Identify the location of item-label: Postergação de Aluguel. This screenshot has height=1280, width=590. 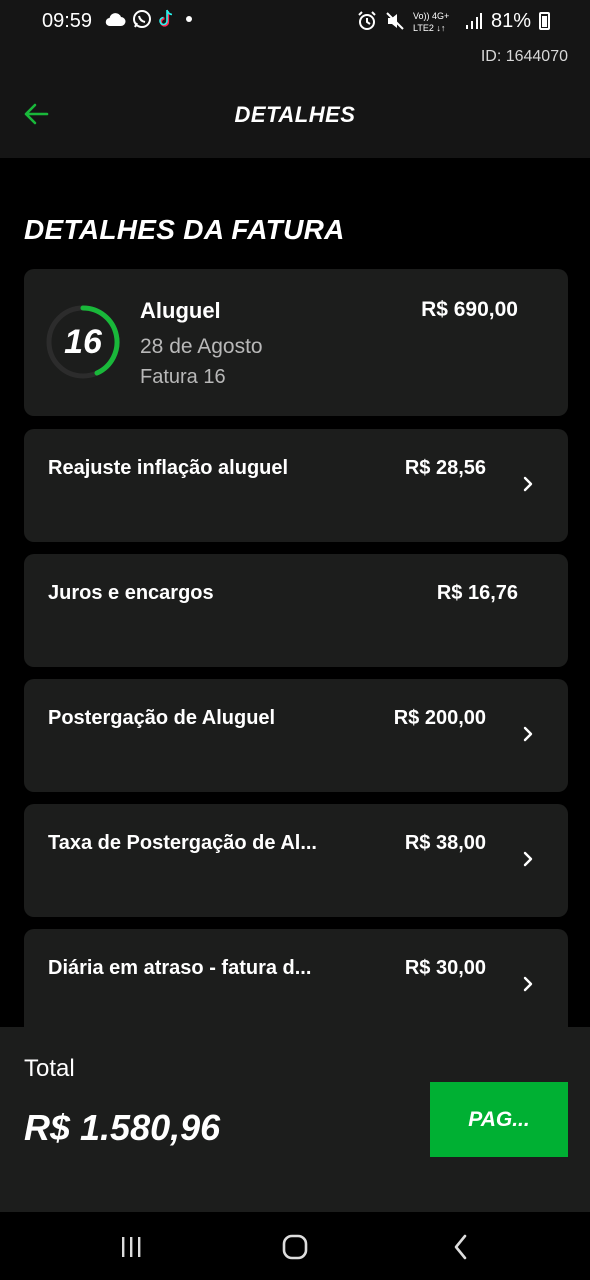
(162, 718).